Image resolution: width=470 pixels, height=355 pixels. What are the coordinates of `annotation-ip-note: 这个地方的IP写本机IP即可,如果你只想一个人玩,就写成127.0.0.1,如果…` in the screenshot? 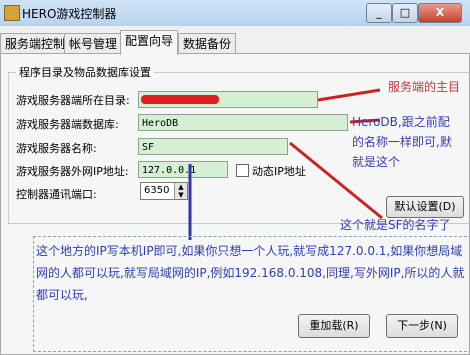 It's located at (250, 273).